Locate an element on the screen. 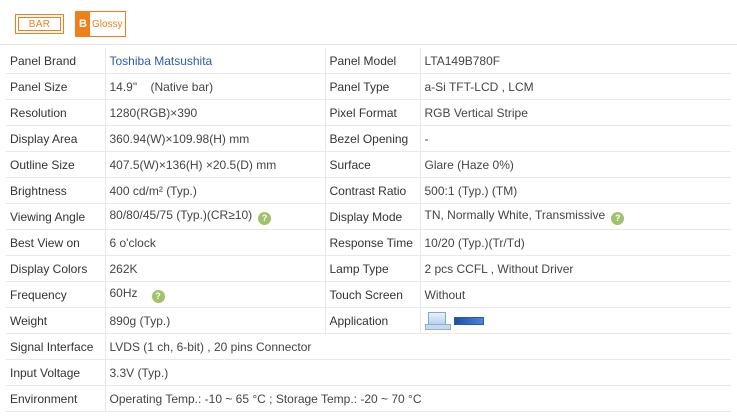 Image resolution: width=737 pixels, height=417 pixels. spec-key: Resolution is located at coordinates (55, 112).